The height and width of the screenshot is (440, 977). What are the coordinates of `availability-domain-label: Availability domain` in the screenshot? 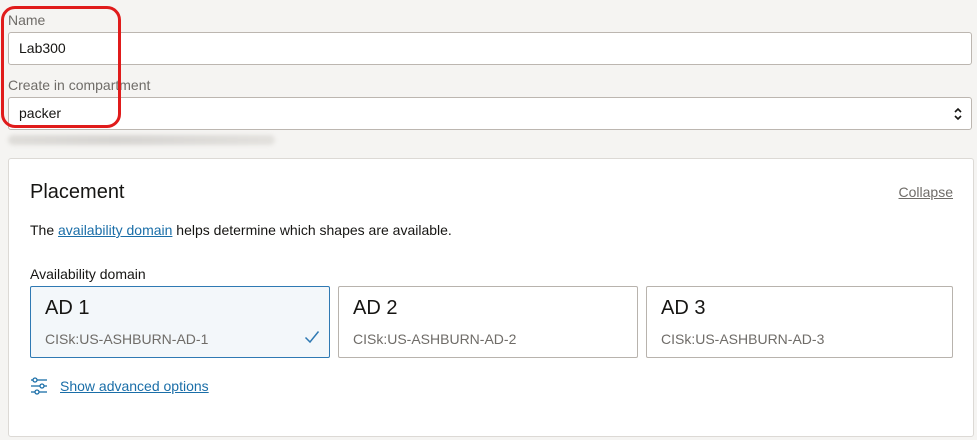 It's located at (88, 274).